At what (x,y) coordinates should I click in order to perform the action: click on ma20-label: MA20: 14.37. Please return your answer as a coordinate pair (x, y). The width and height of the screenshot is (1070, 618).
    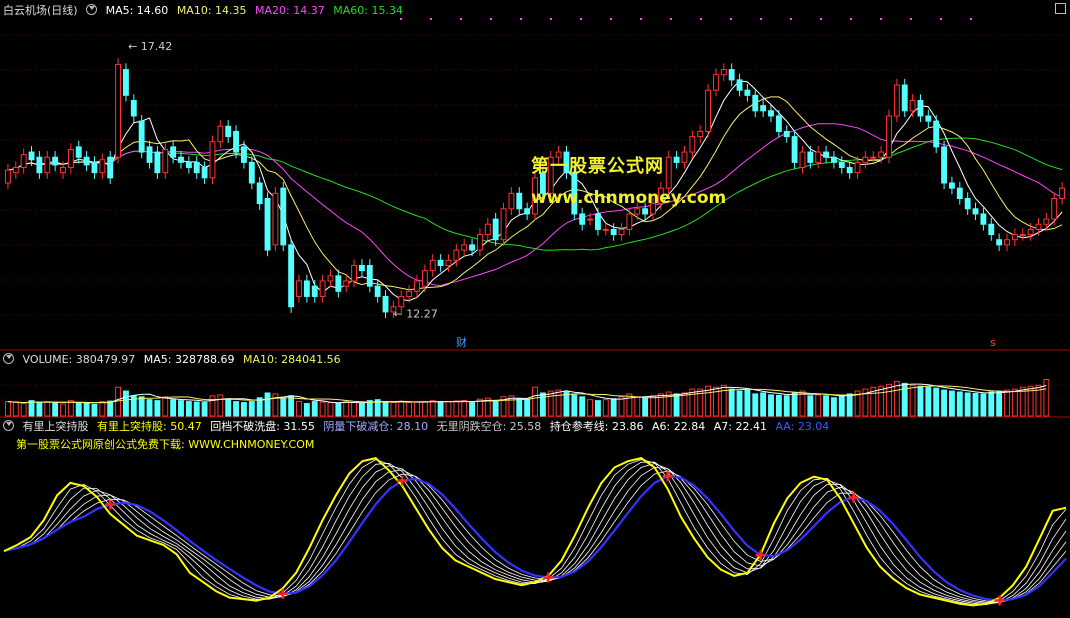
    Looking at the image, I should click on (290, 10).